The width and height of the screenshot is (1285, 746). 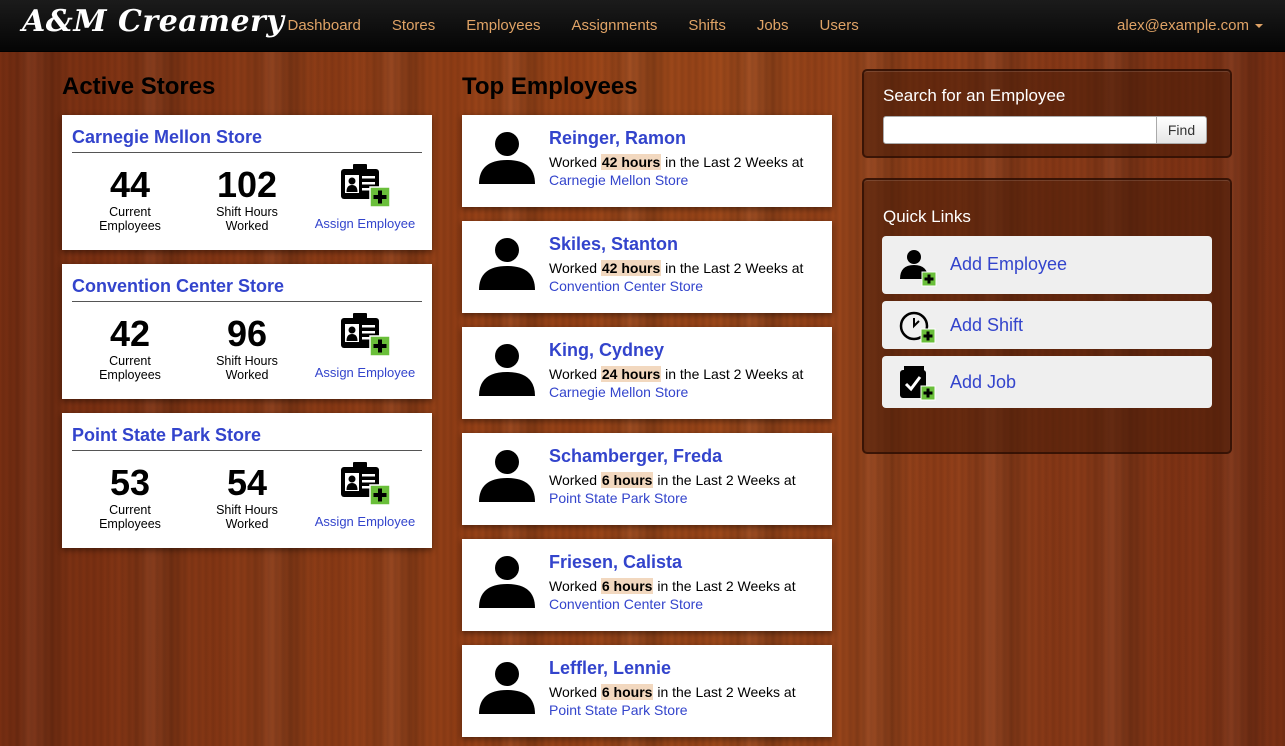 What do you see at coordinates (918, 269) in the screenshot?
I see `add-employee-icon` at bounding box center [918, 269].